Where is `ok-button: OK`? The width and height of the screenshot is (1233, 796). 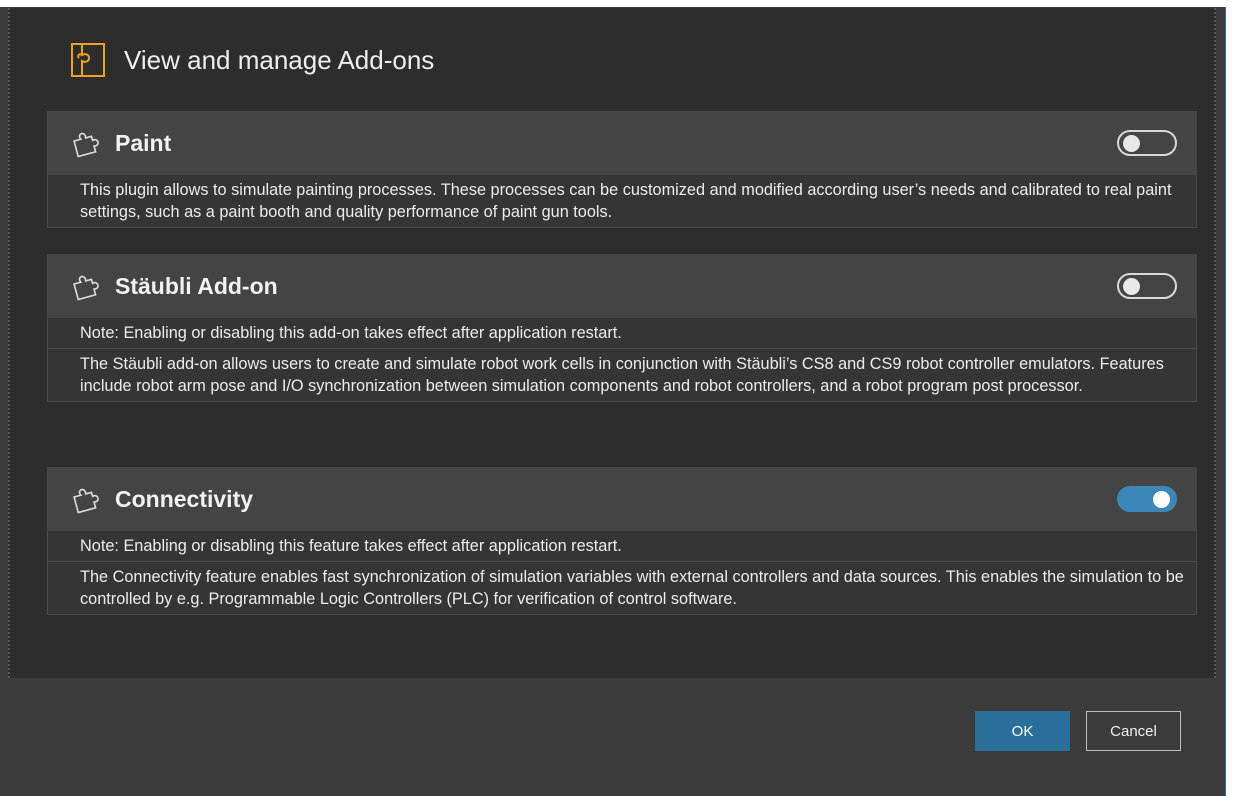 ok-button: OK is located at coordinates (1022, 731).